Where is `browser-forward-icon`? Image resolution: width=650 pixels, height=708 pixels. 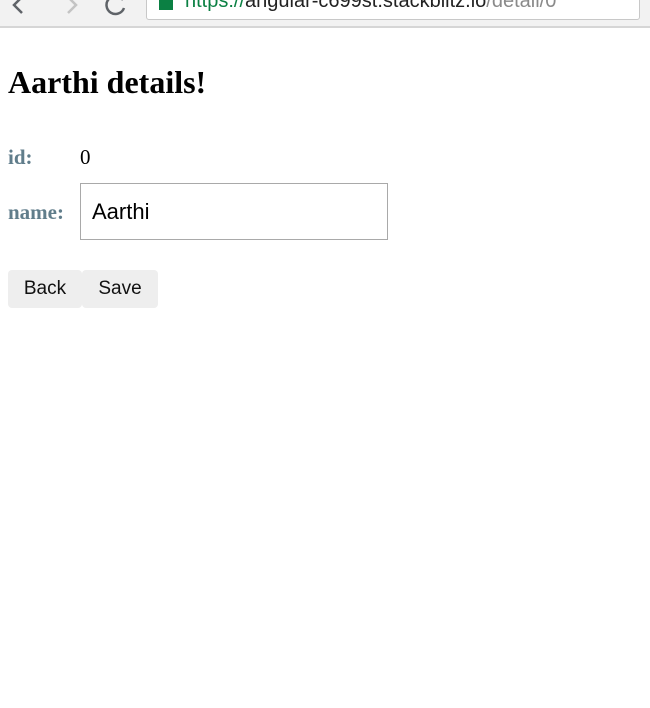 browser-forward-icon is located at coordinates (71, 8).